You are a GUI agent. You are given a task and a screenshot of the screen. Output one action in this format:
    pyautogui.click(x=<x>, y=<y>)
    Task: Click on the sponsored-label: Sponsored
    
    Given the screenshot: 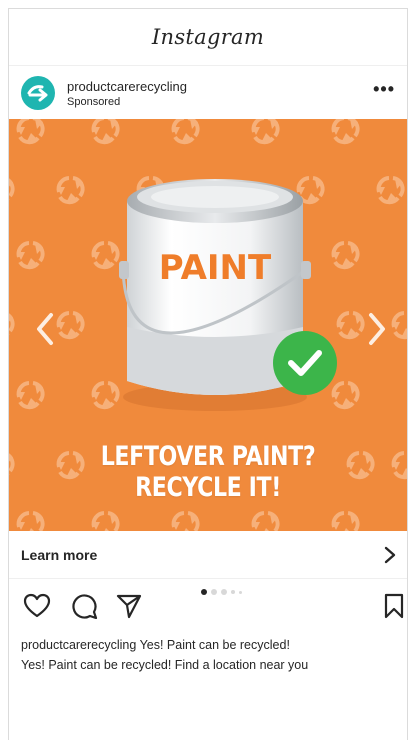 What is the action you would take?
    pyautogui.click(x=220, y=102)
    